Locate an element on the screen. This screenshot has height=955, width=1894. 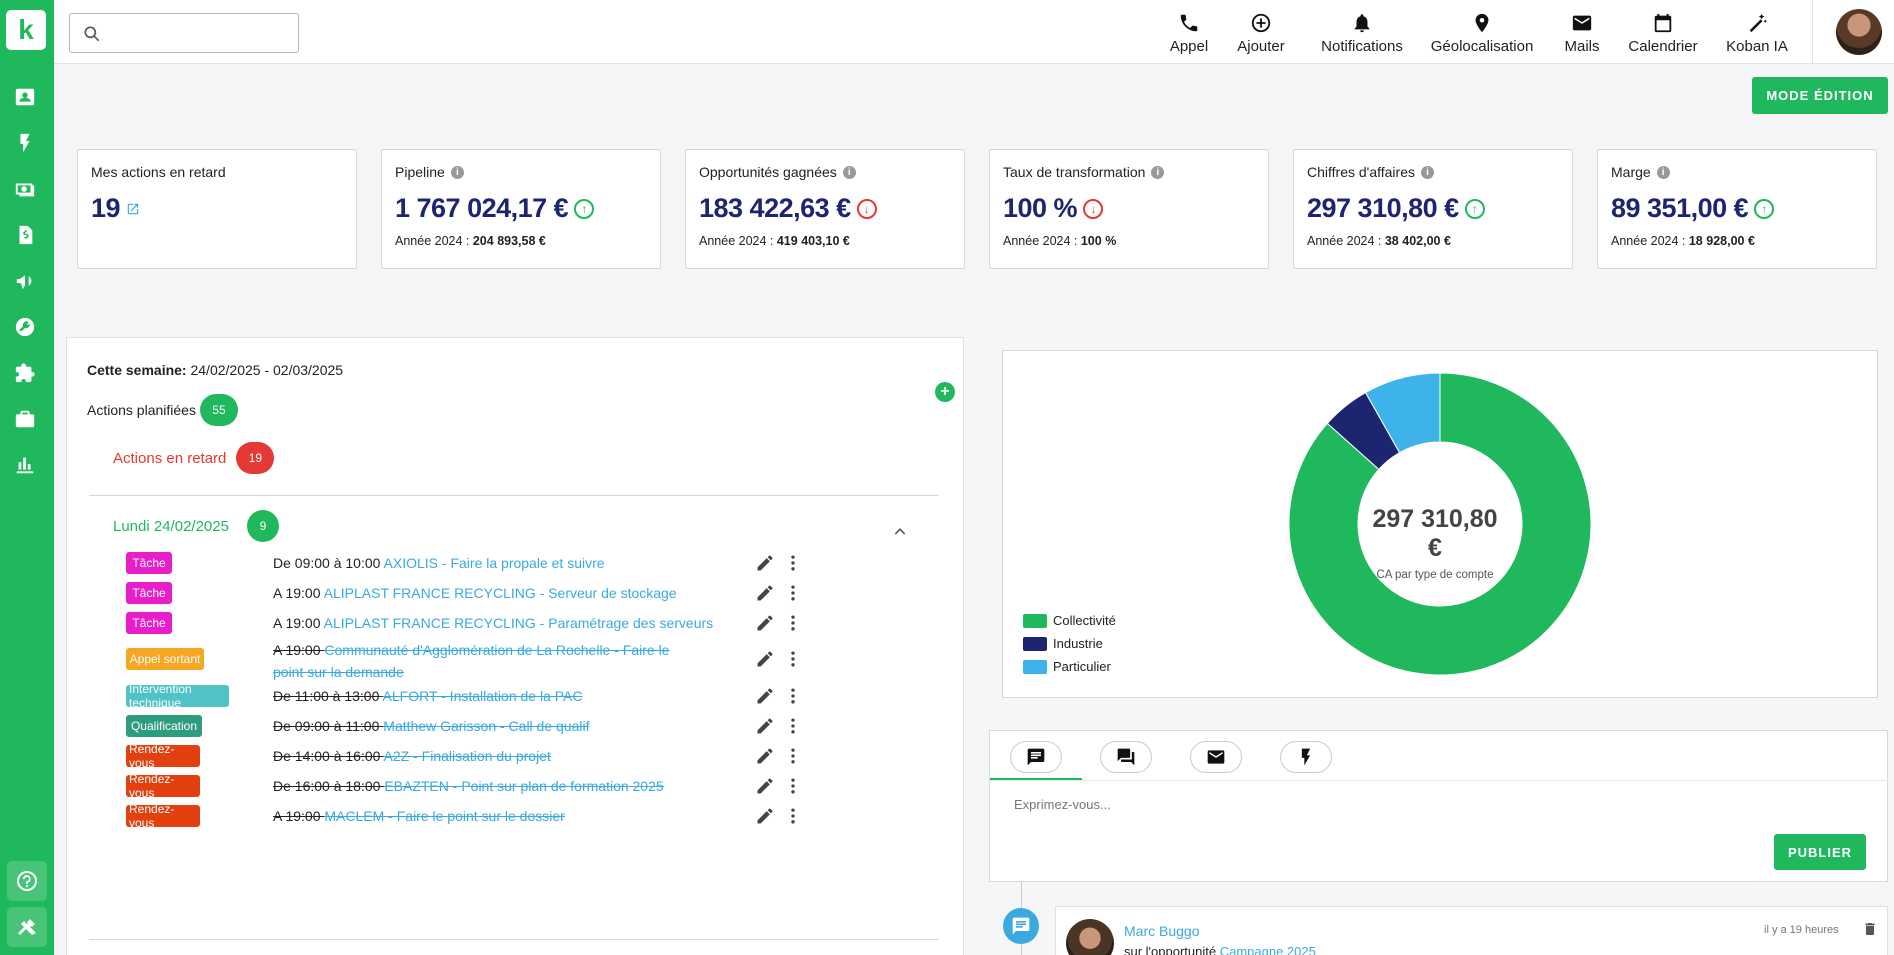
action-type-tag: Tâche is located at coordinates (149, 593).